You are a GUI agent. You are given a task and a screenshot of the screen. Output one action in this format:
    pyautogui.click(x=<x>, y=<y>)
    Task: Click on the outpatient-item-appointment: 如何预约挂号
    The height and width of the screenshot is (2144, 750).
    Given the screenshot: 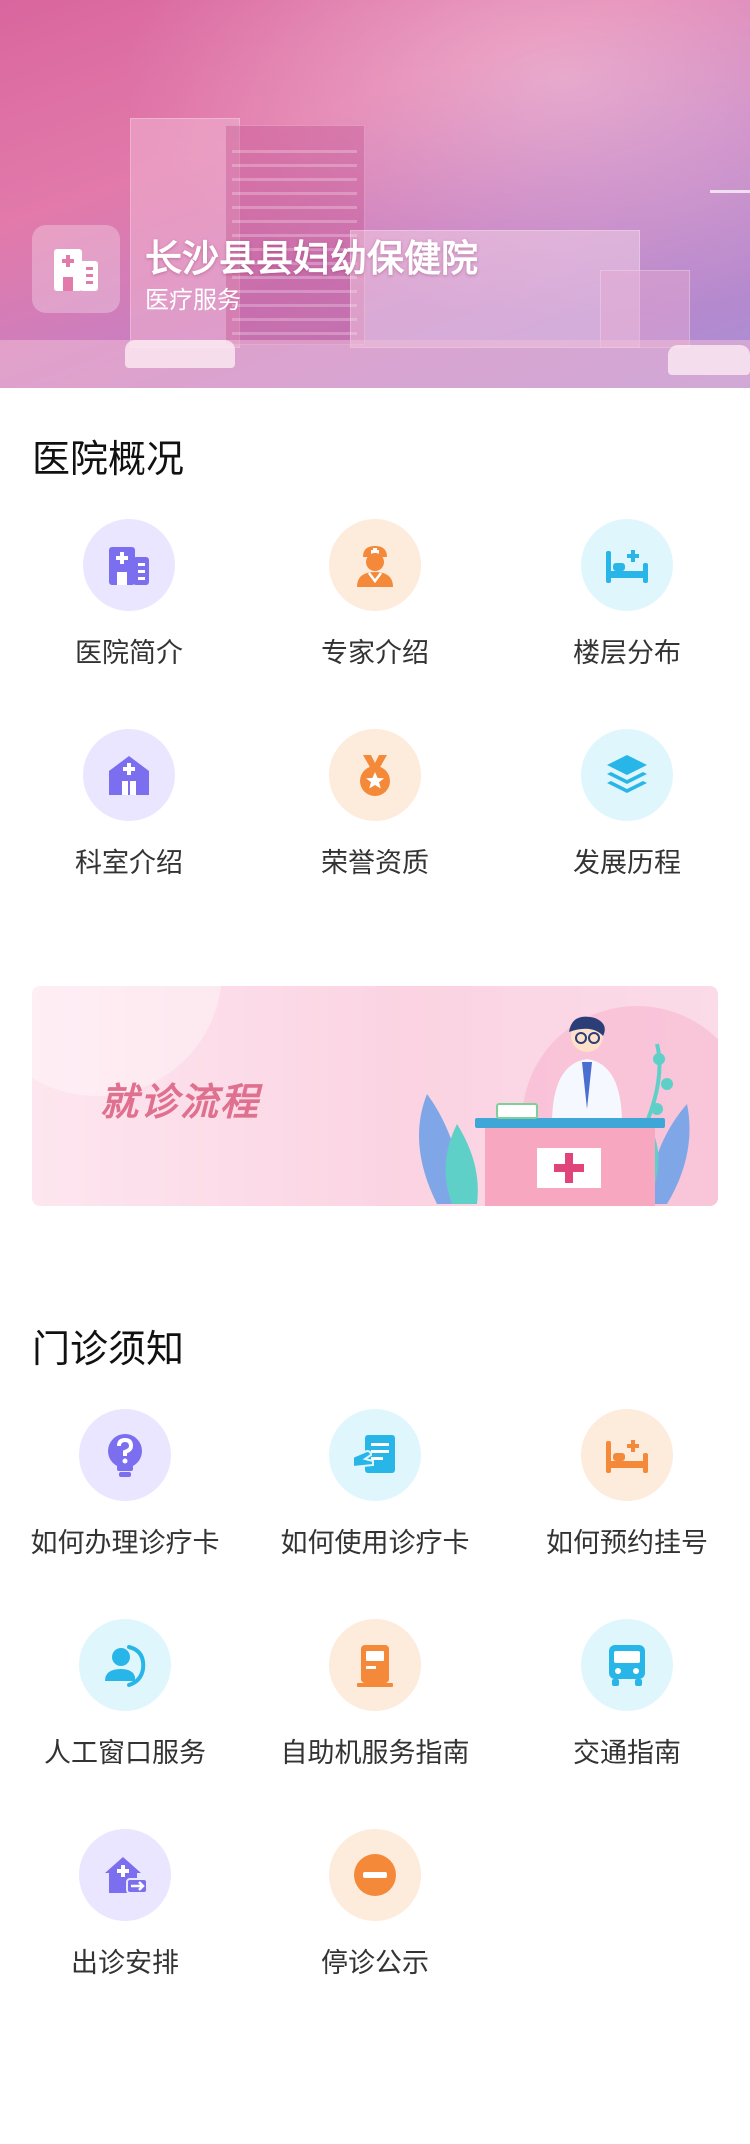 What is the action you would take?
    pyautogui.click(x=626, y=1489)
    